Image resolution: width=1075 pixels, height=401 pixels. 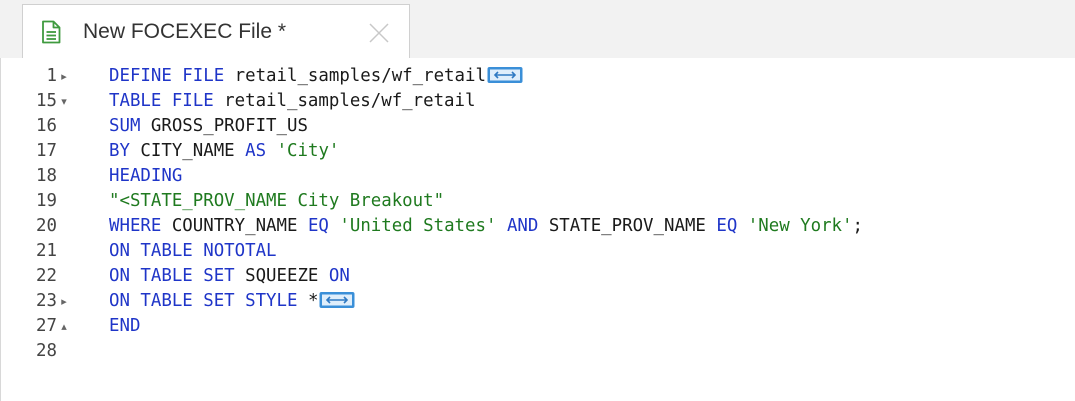 What do you see at coordinates (46, 351) in the screenshot?
I see `line-number: 28` at bounding box center [46, 351].